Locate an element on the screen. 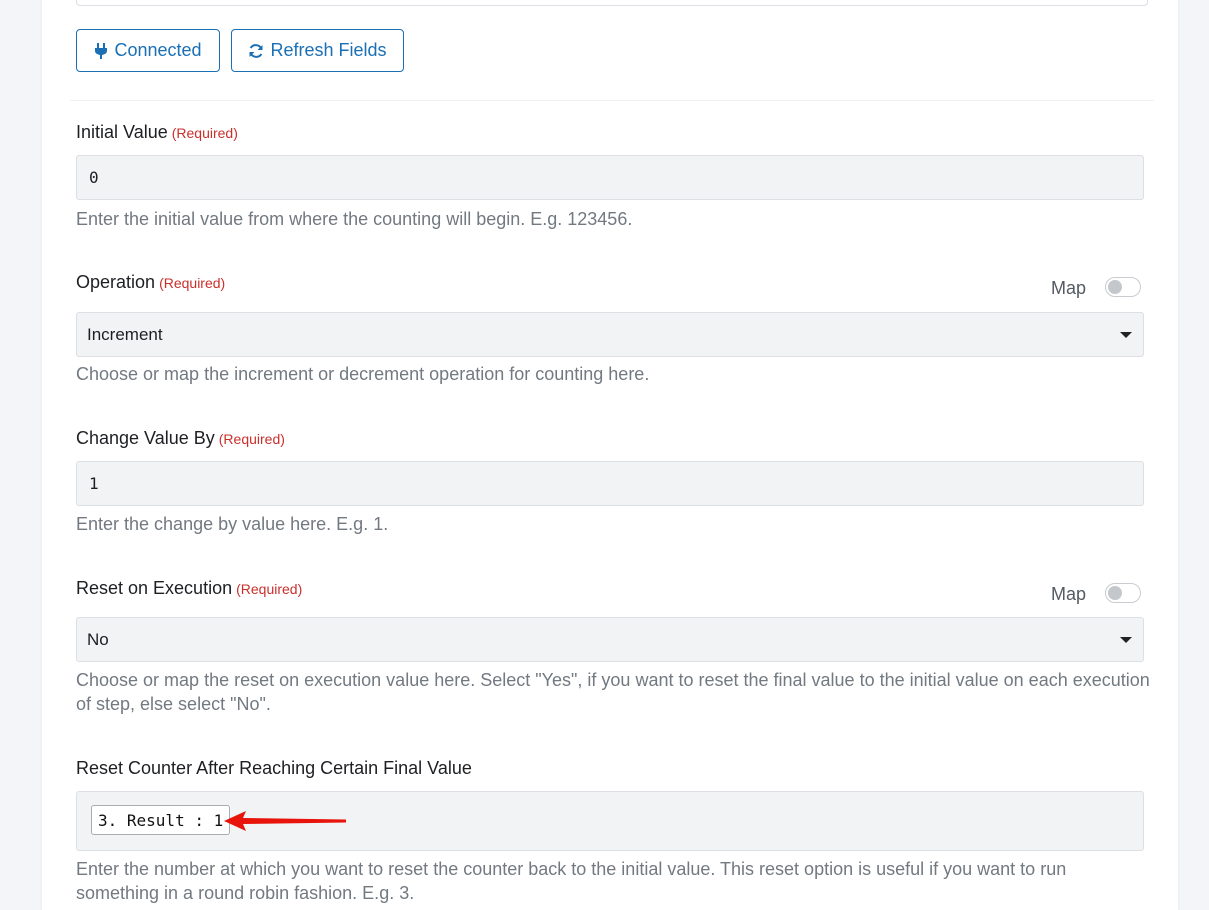 Image resolution: width=1209 pixels, height=910 pixels. mapped-value-chip: 3. Result : 1 is located at coordinates (161, 820).